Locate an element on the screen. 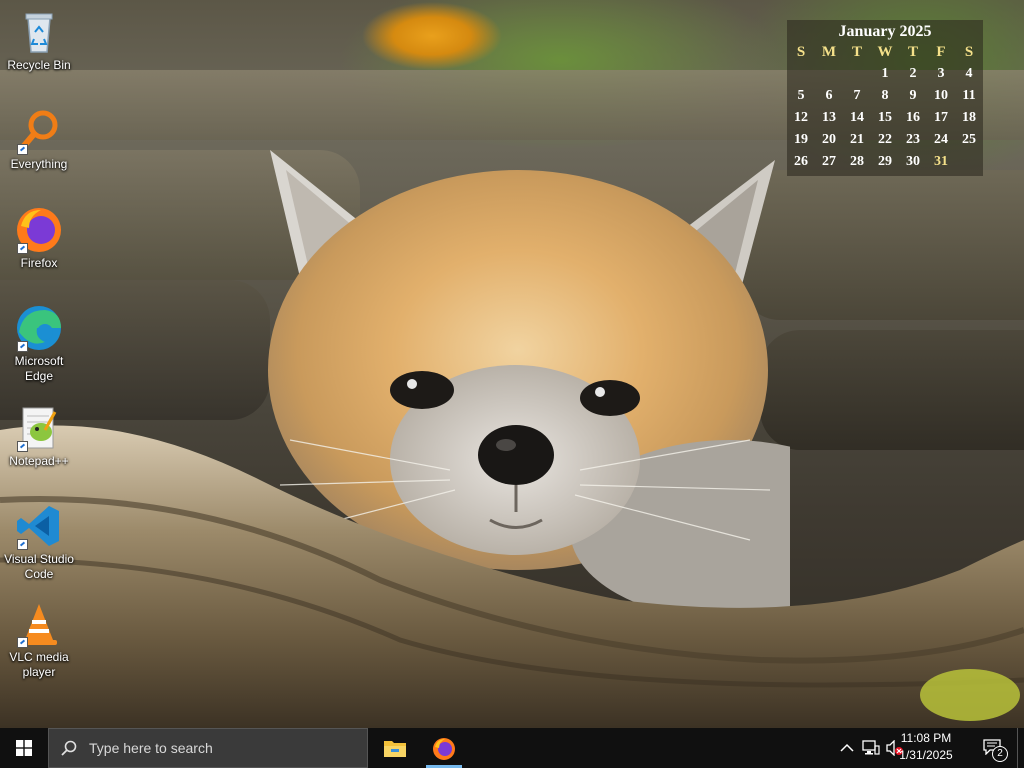  weekday-sun: S is located at coordinates (801, 52).